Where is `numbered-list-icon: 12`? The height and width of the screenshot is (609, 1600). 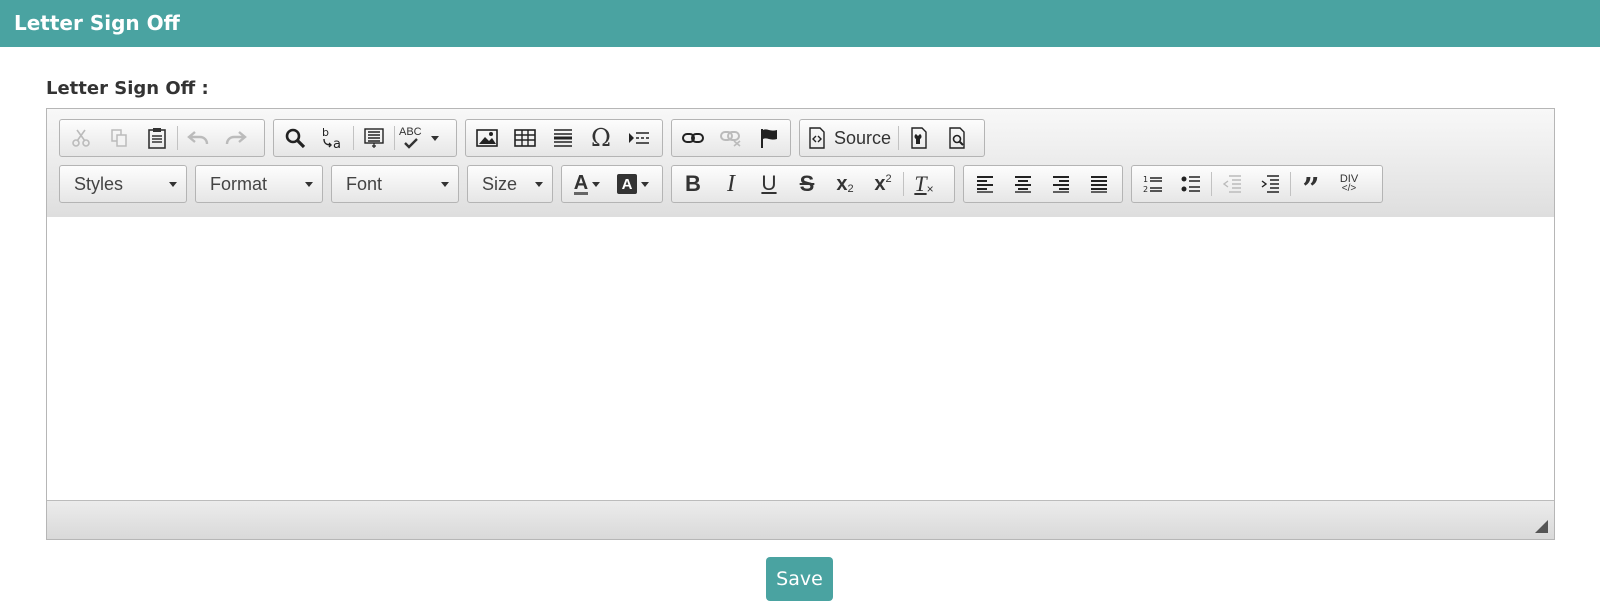 numbered-list-icon: 12 is located at coordinates (1153, 184).